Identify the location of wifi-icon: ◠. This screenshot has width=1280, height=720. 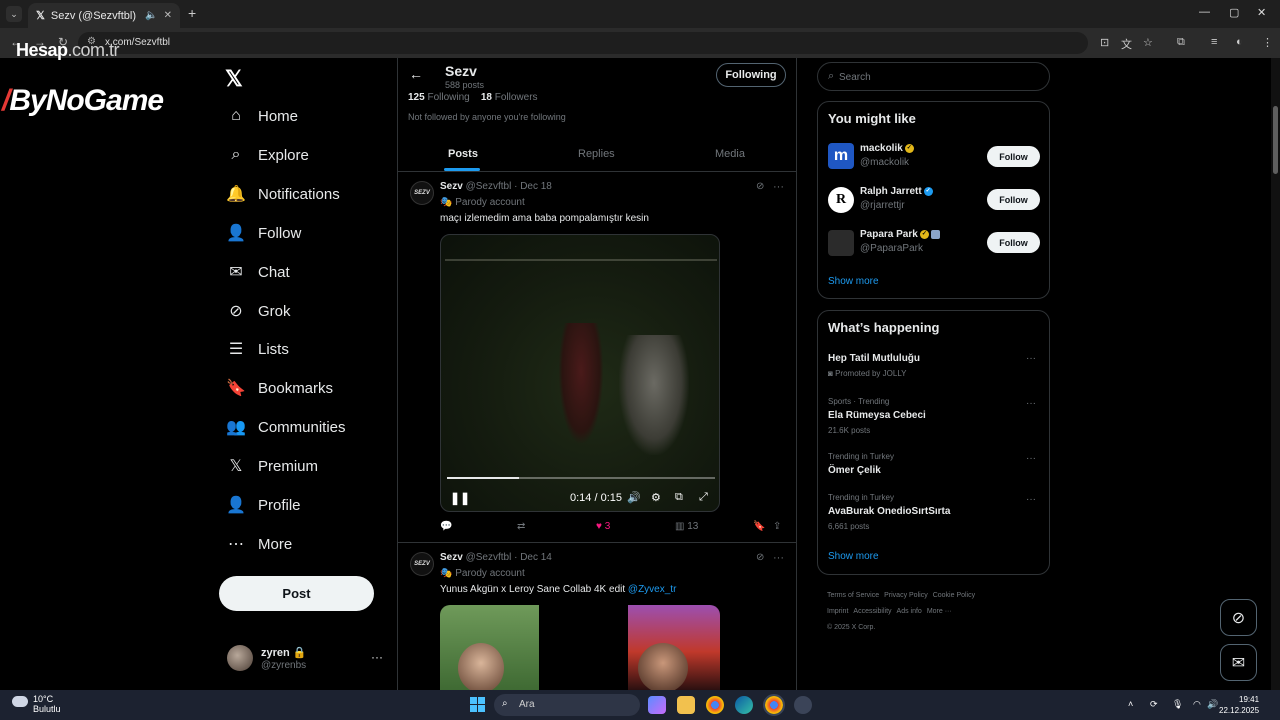
(1197, 704).